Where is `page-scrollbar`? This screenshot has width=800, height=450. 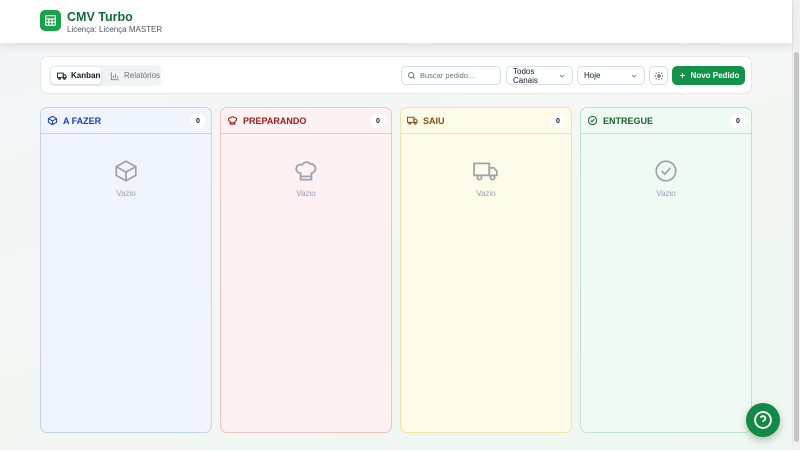 page-scrollbar is located at coordinates (796, 225).